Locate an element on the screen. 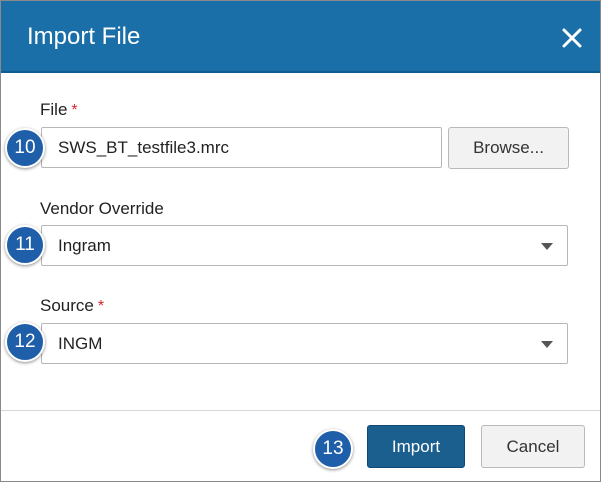 This screenshot has width=601, height=482. footer-divider is located at coordinates (300, 410).